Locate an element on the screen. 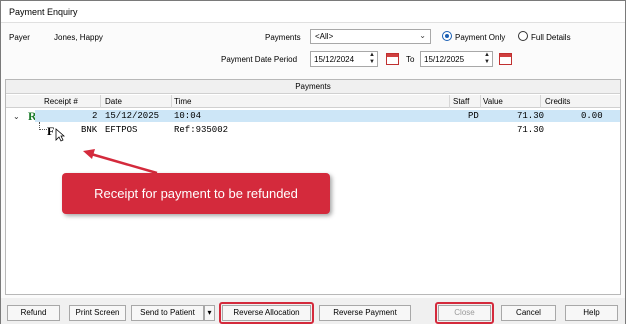  annotation-callout: Receipt for payment to be refunded is located at coordinates (196, 193).